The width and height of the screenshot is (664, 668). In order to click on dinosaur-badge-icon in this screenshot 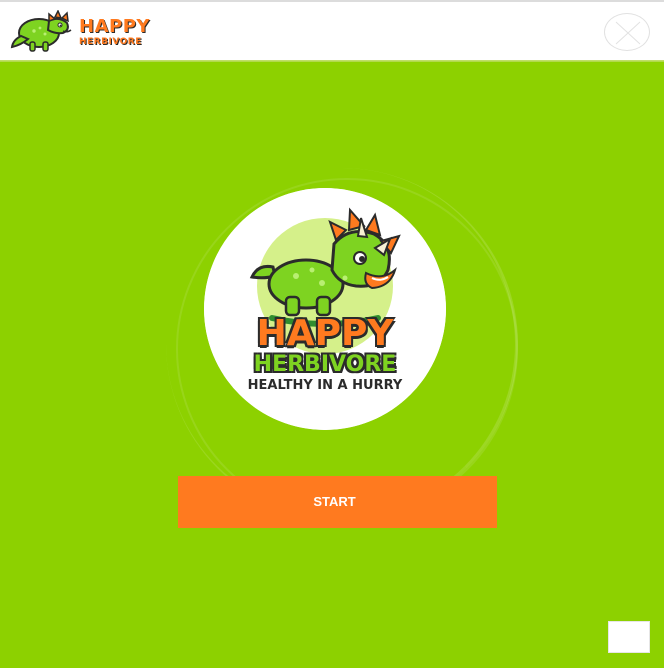, I will do `click(325, 309)`.